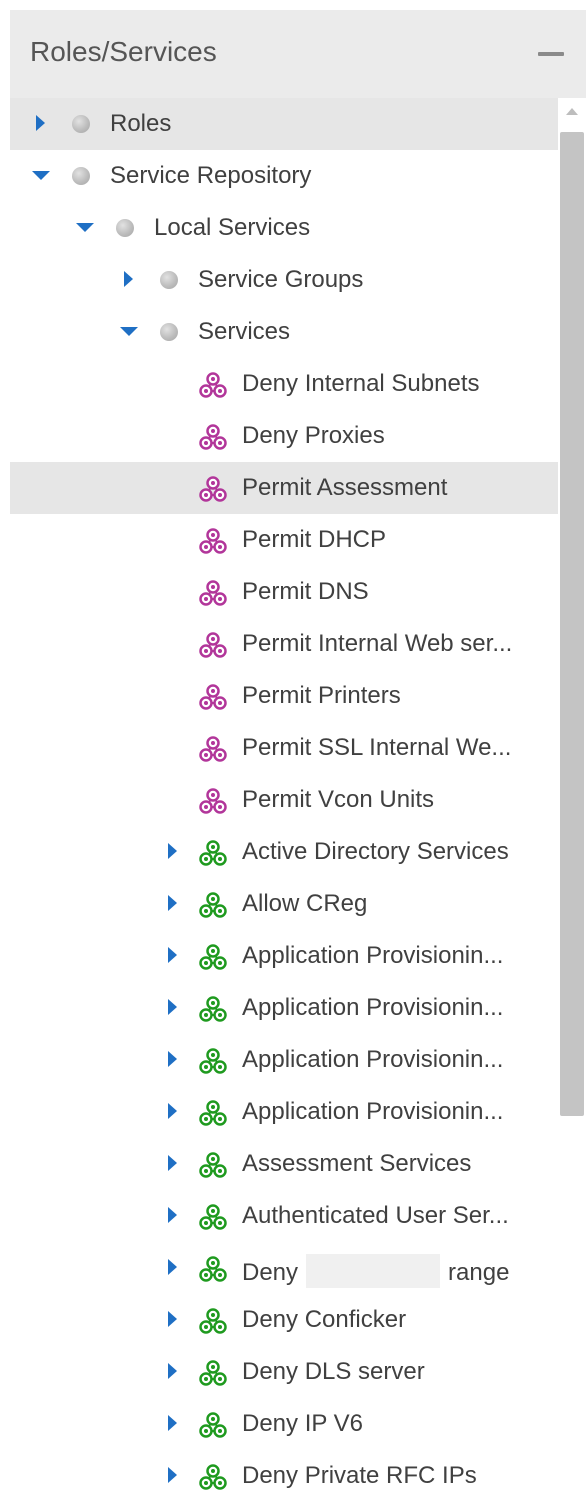  I want to click on tree-row: Deny DLS server, so click(284, 1372).